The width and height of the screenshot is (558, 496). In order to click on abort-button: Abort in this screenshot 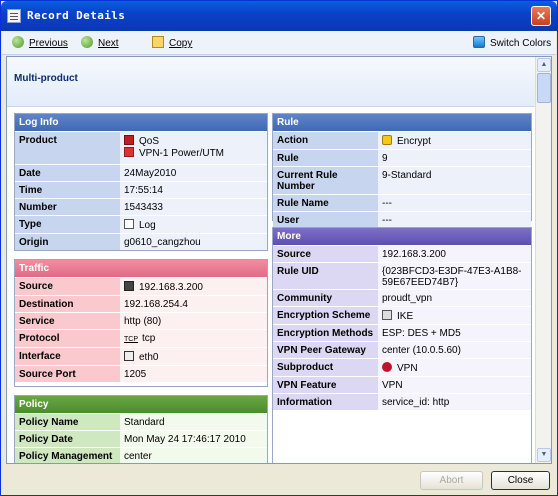, I will do `click(451, 480)`.